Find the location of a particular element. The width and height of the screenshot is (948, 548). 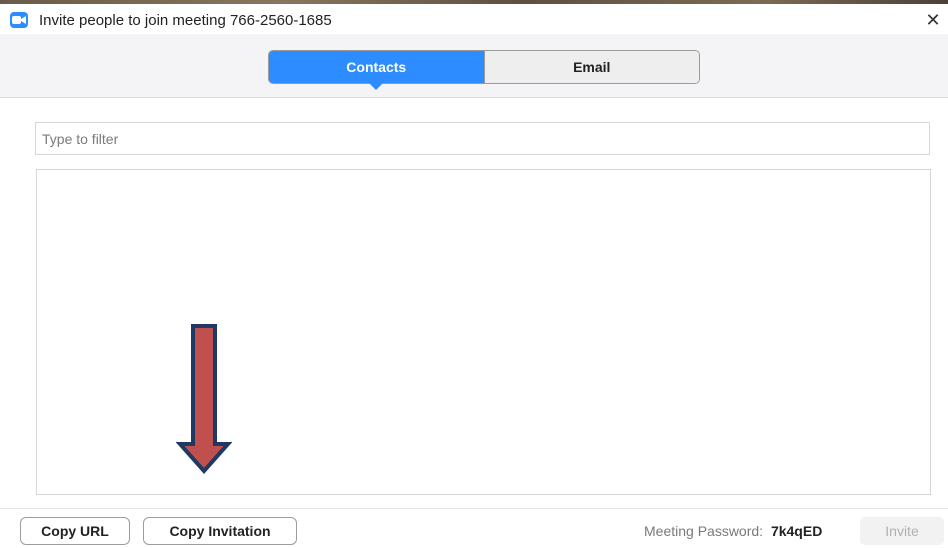

close-icon: ✕ is located at coordinates (933, 20).